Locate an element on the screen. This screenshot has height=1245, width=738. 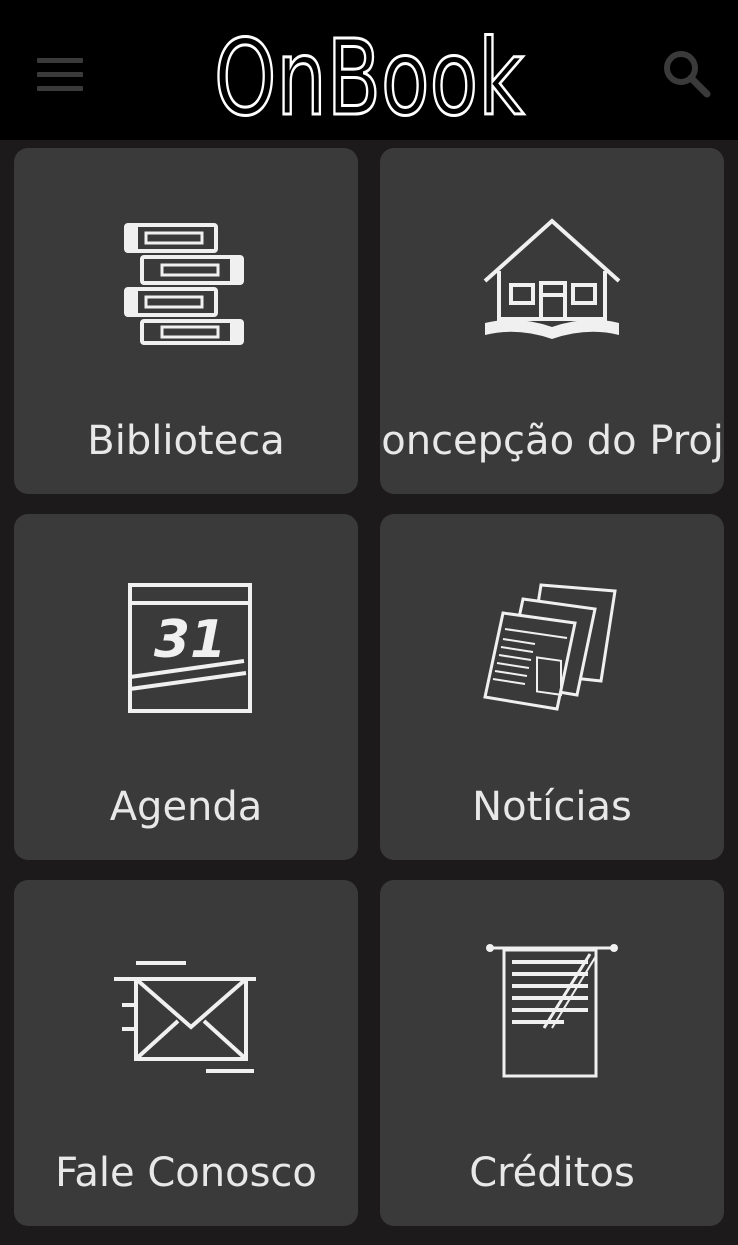
calendar-31-icon: 31 is located at coordinates (190, 648).